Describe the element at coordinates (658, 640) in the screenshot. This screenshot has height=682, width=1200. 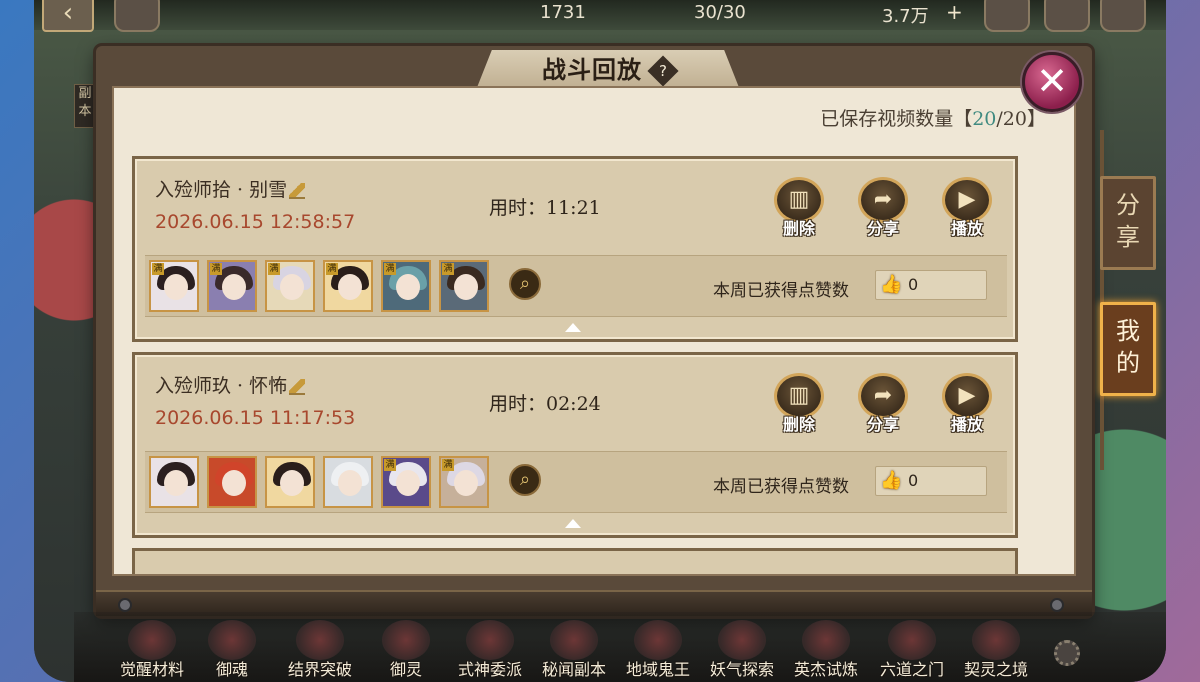
I see `demon-king-icon` at that location.